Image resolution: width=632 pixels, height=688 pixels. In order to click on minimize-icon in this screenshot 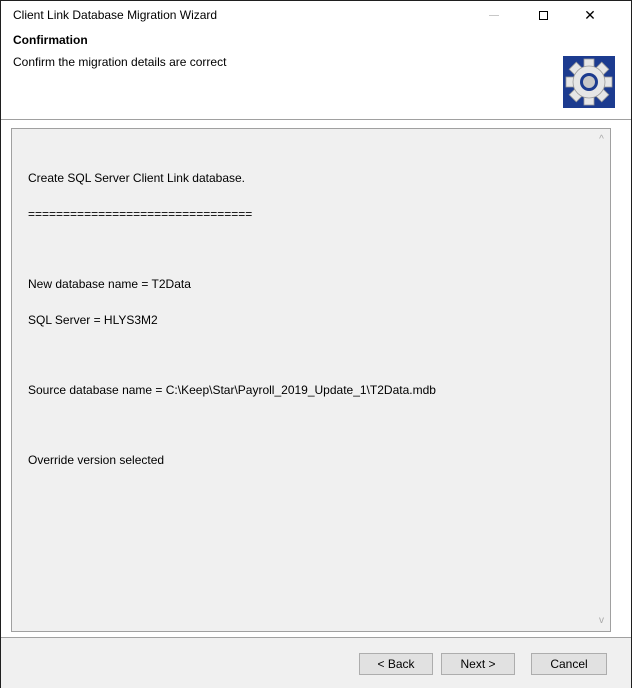, I will do `click(494, 15)`.